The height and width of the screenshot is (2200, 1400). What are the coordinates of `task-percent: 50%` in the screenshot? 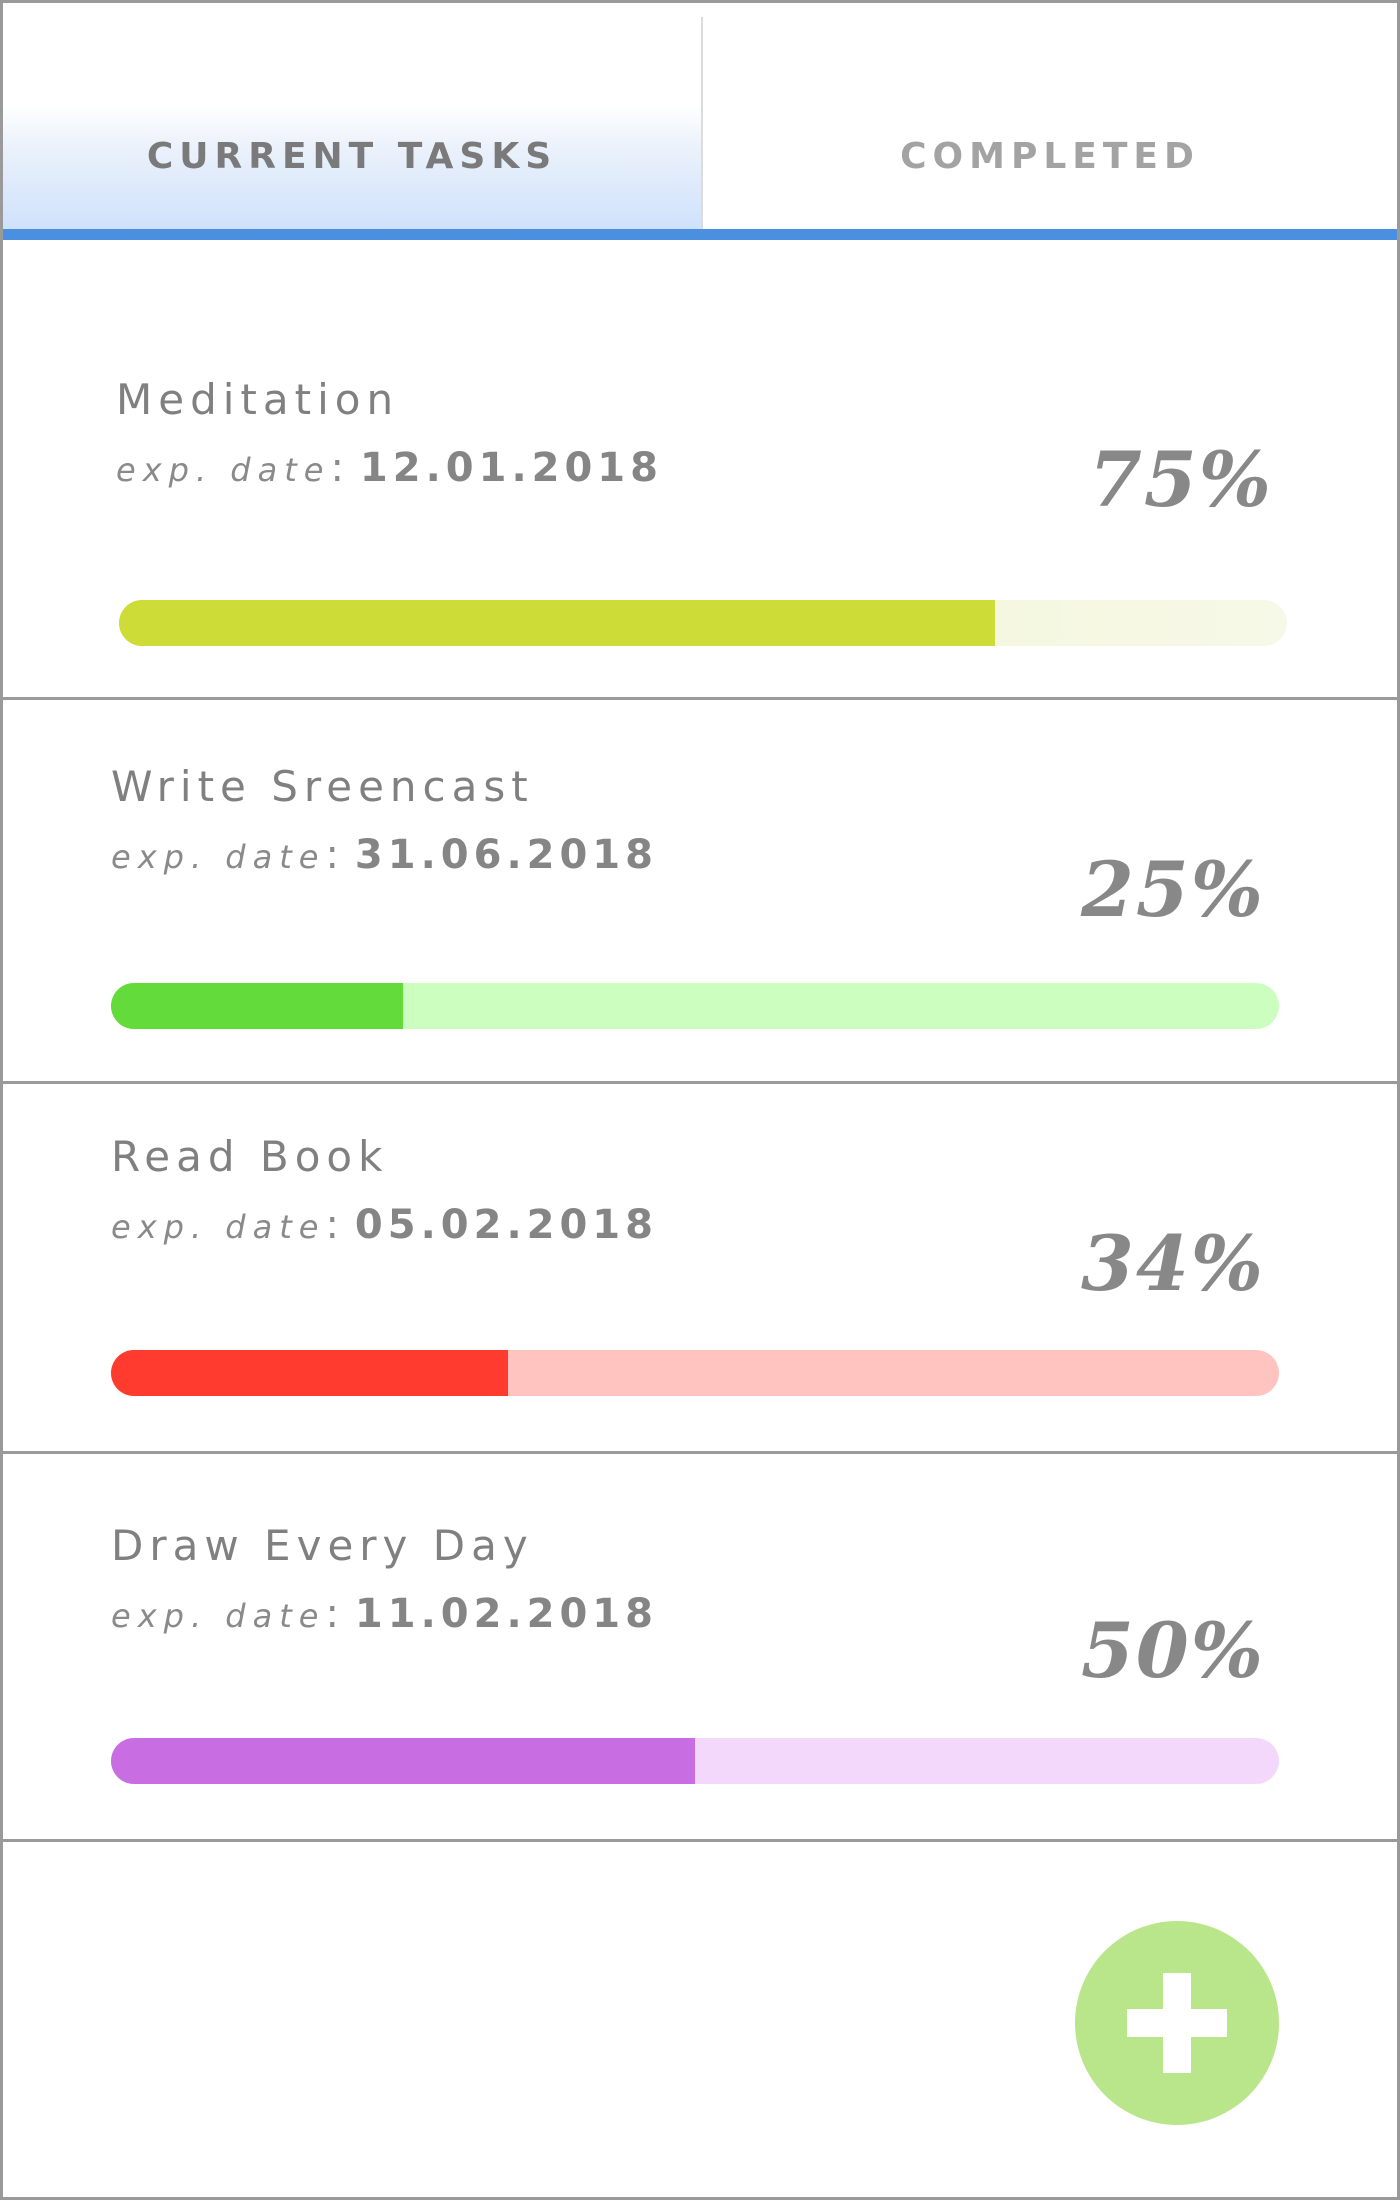 It's located at (1173, 1650).